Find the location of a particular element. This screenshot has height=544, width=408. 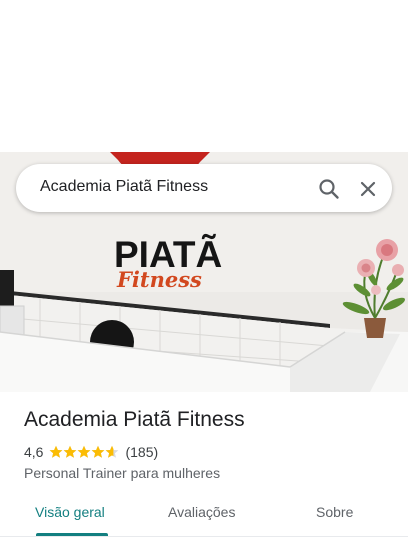

tab-about: Sobre is located at coordinates (334, 512).